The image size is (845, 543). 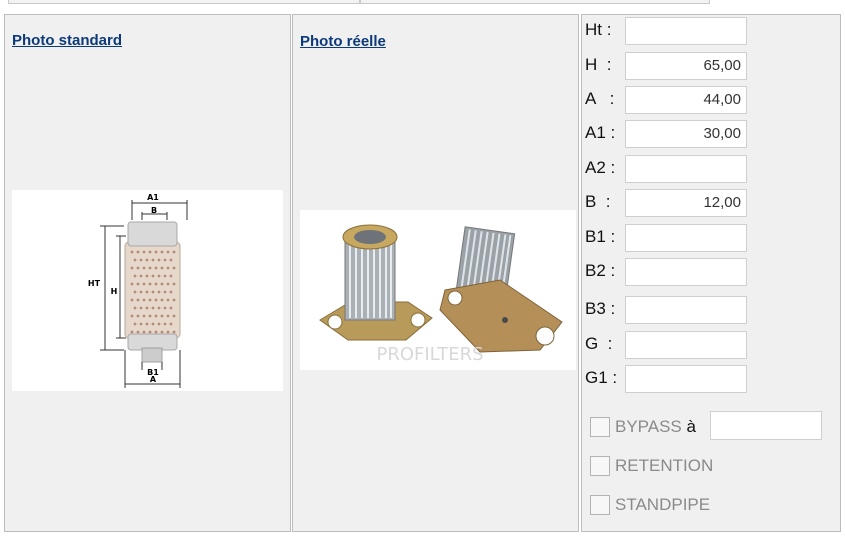 I want to click on g1-field, so click(x=686, y=379).